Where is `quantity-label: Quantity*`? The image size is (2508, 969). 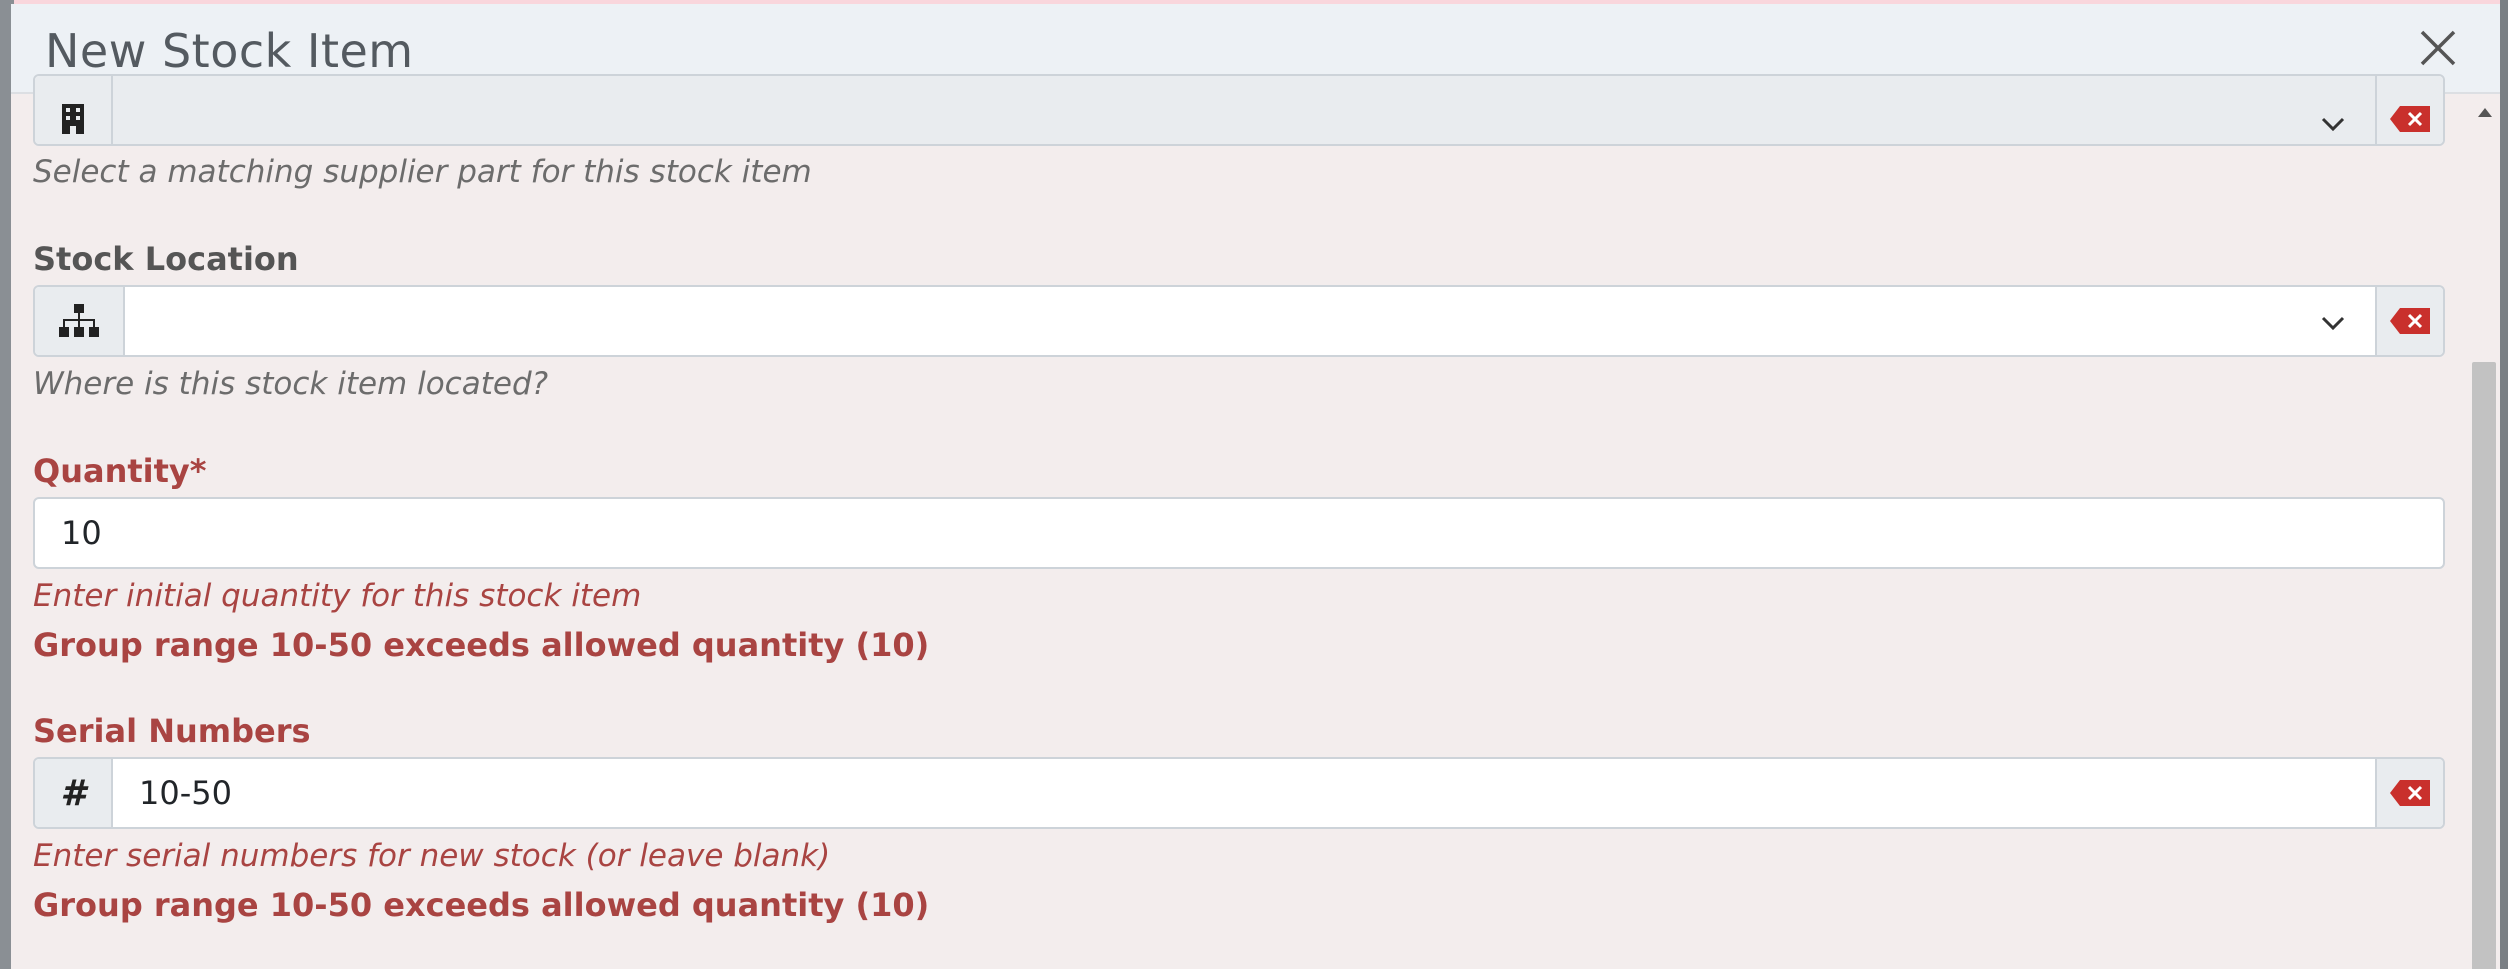 quantity-label: Quantity* is located at coordinates (120, 471).